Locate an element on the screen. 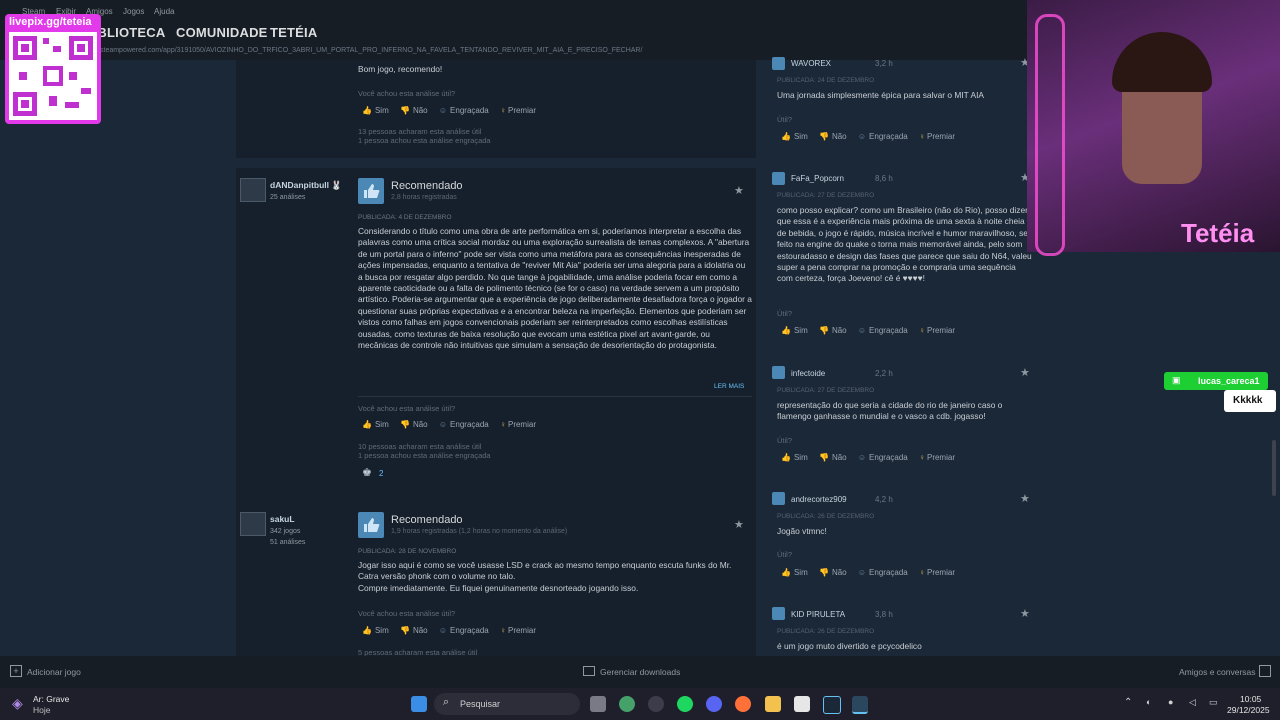  vote-row: 👍 Sim 👎 Não ☺ Engraçada ♀ Premiar is located at coordinates (453, 112).